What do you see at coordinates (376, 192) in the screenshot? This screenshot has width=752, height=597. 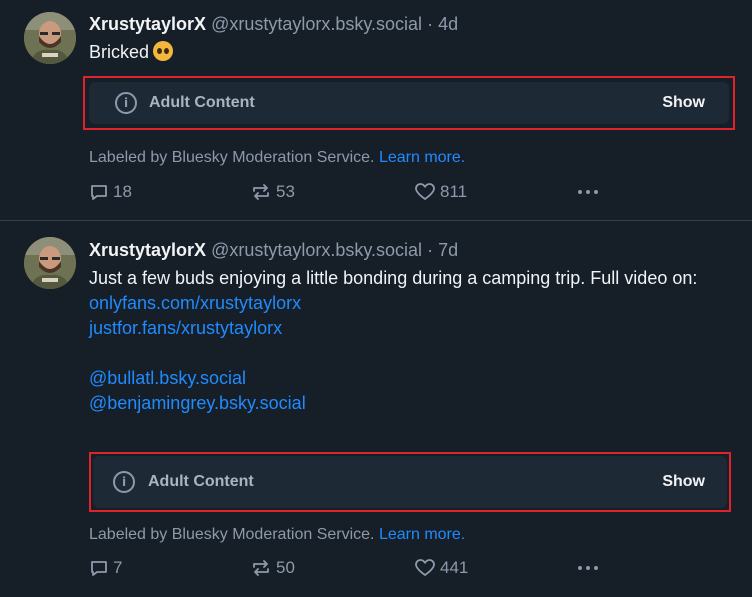 I see `post-actions: 18 53 811` at bounding box center [376, 192].